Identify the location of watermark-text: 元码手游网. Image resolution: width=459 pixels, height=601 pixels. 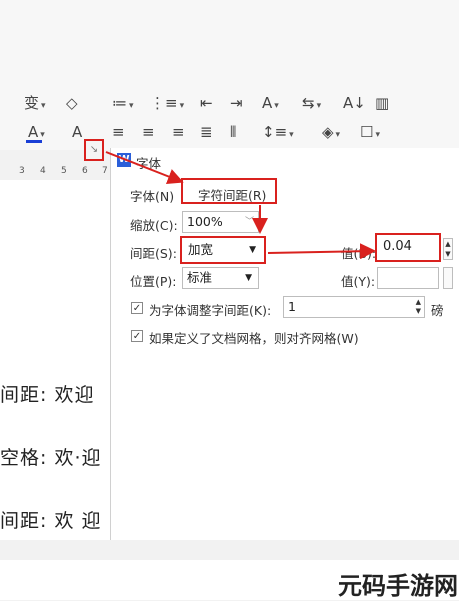
(398, 586).